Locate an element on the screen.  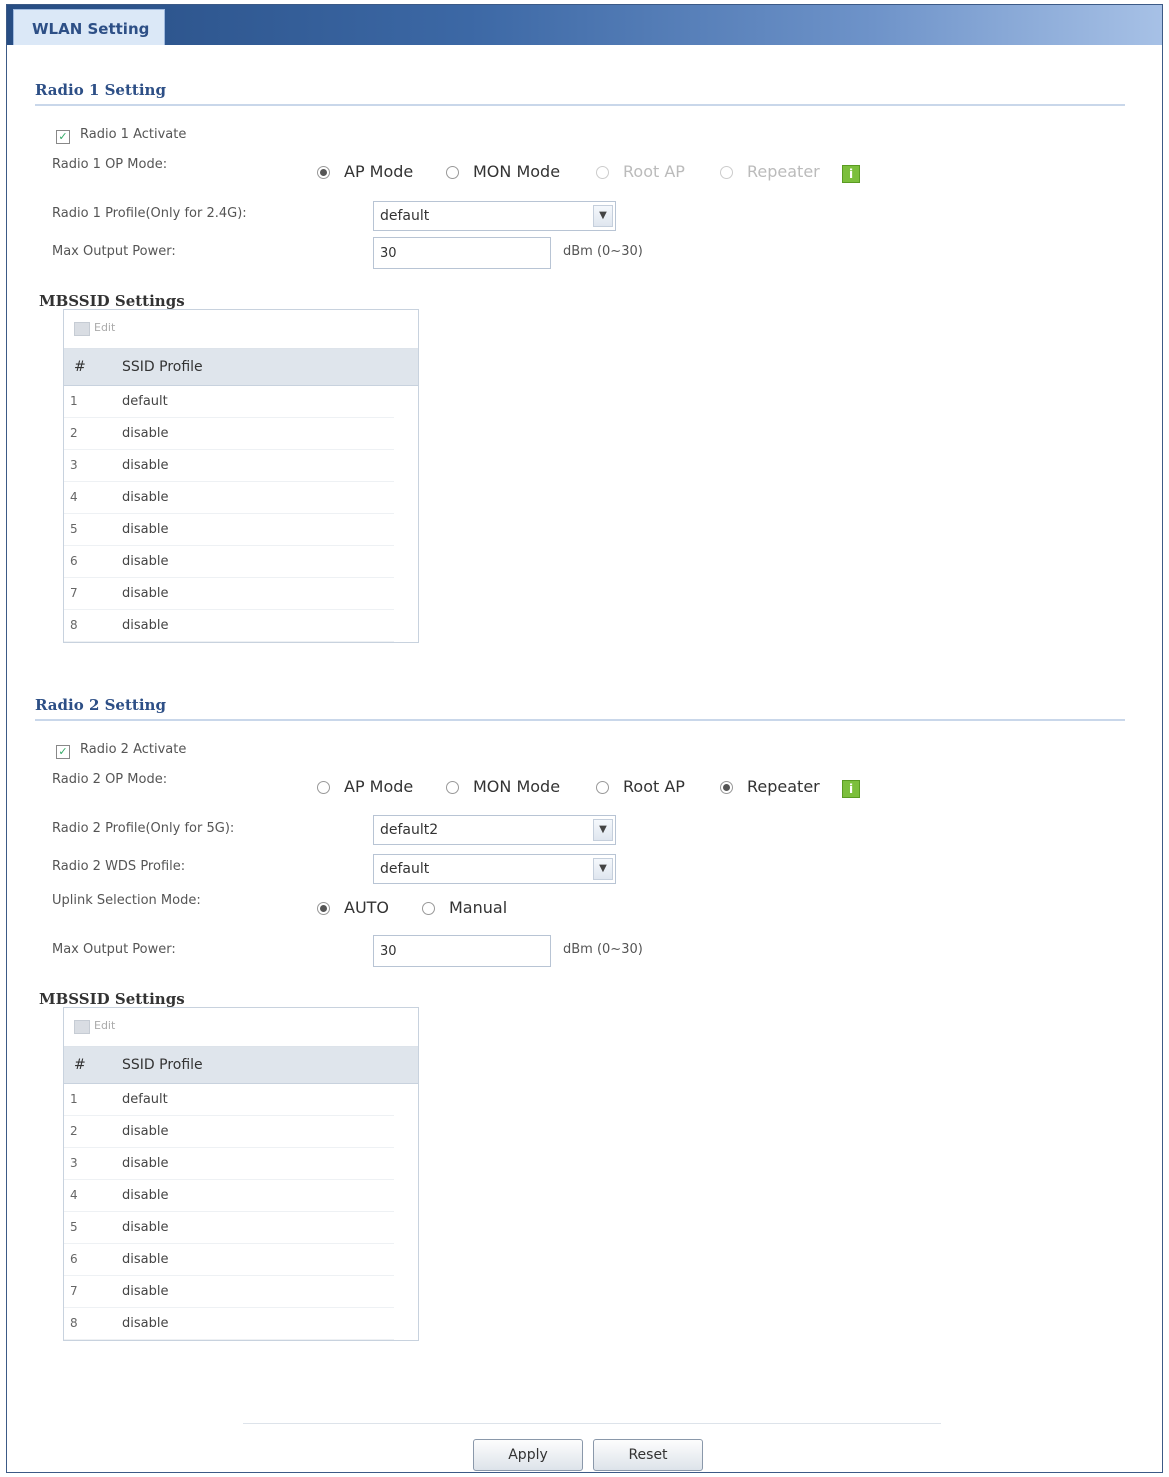
radio2-root-ap-radio is located at coordinates (602, 787).